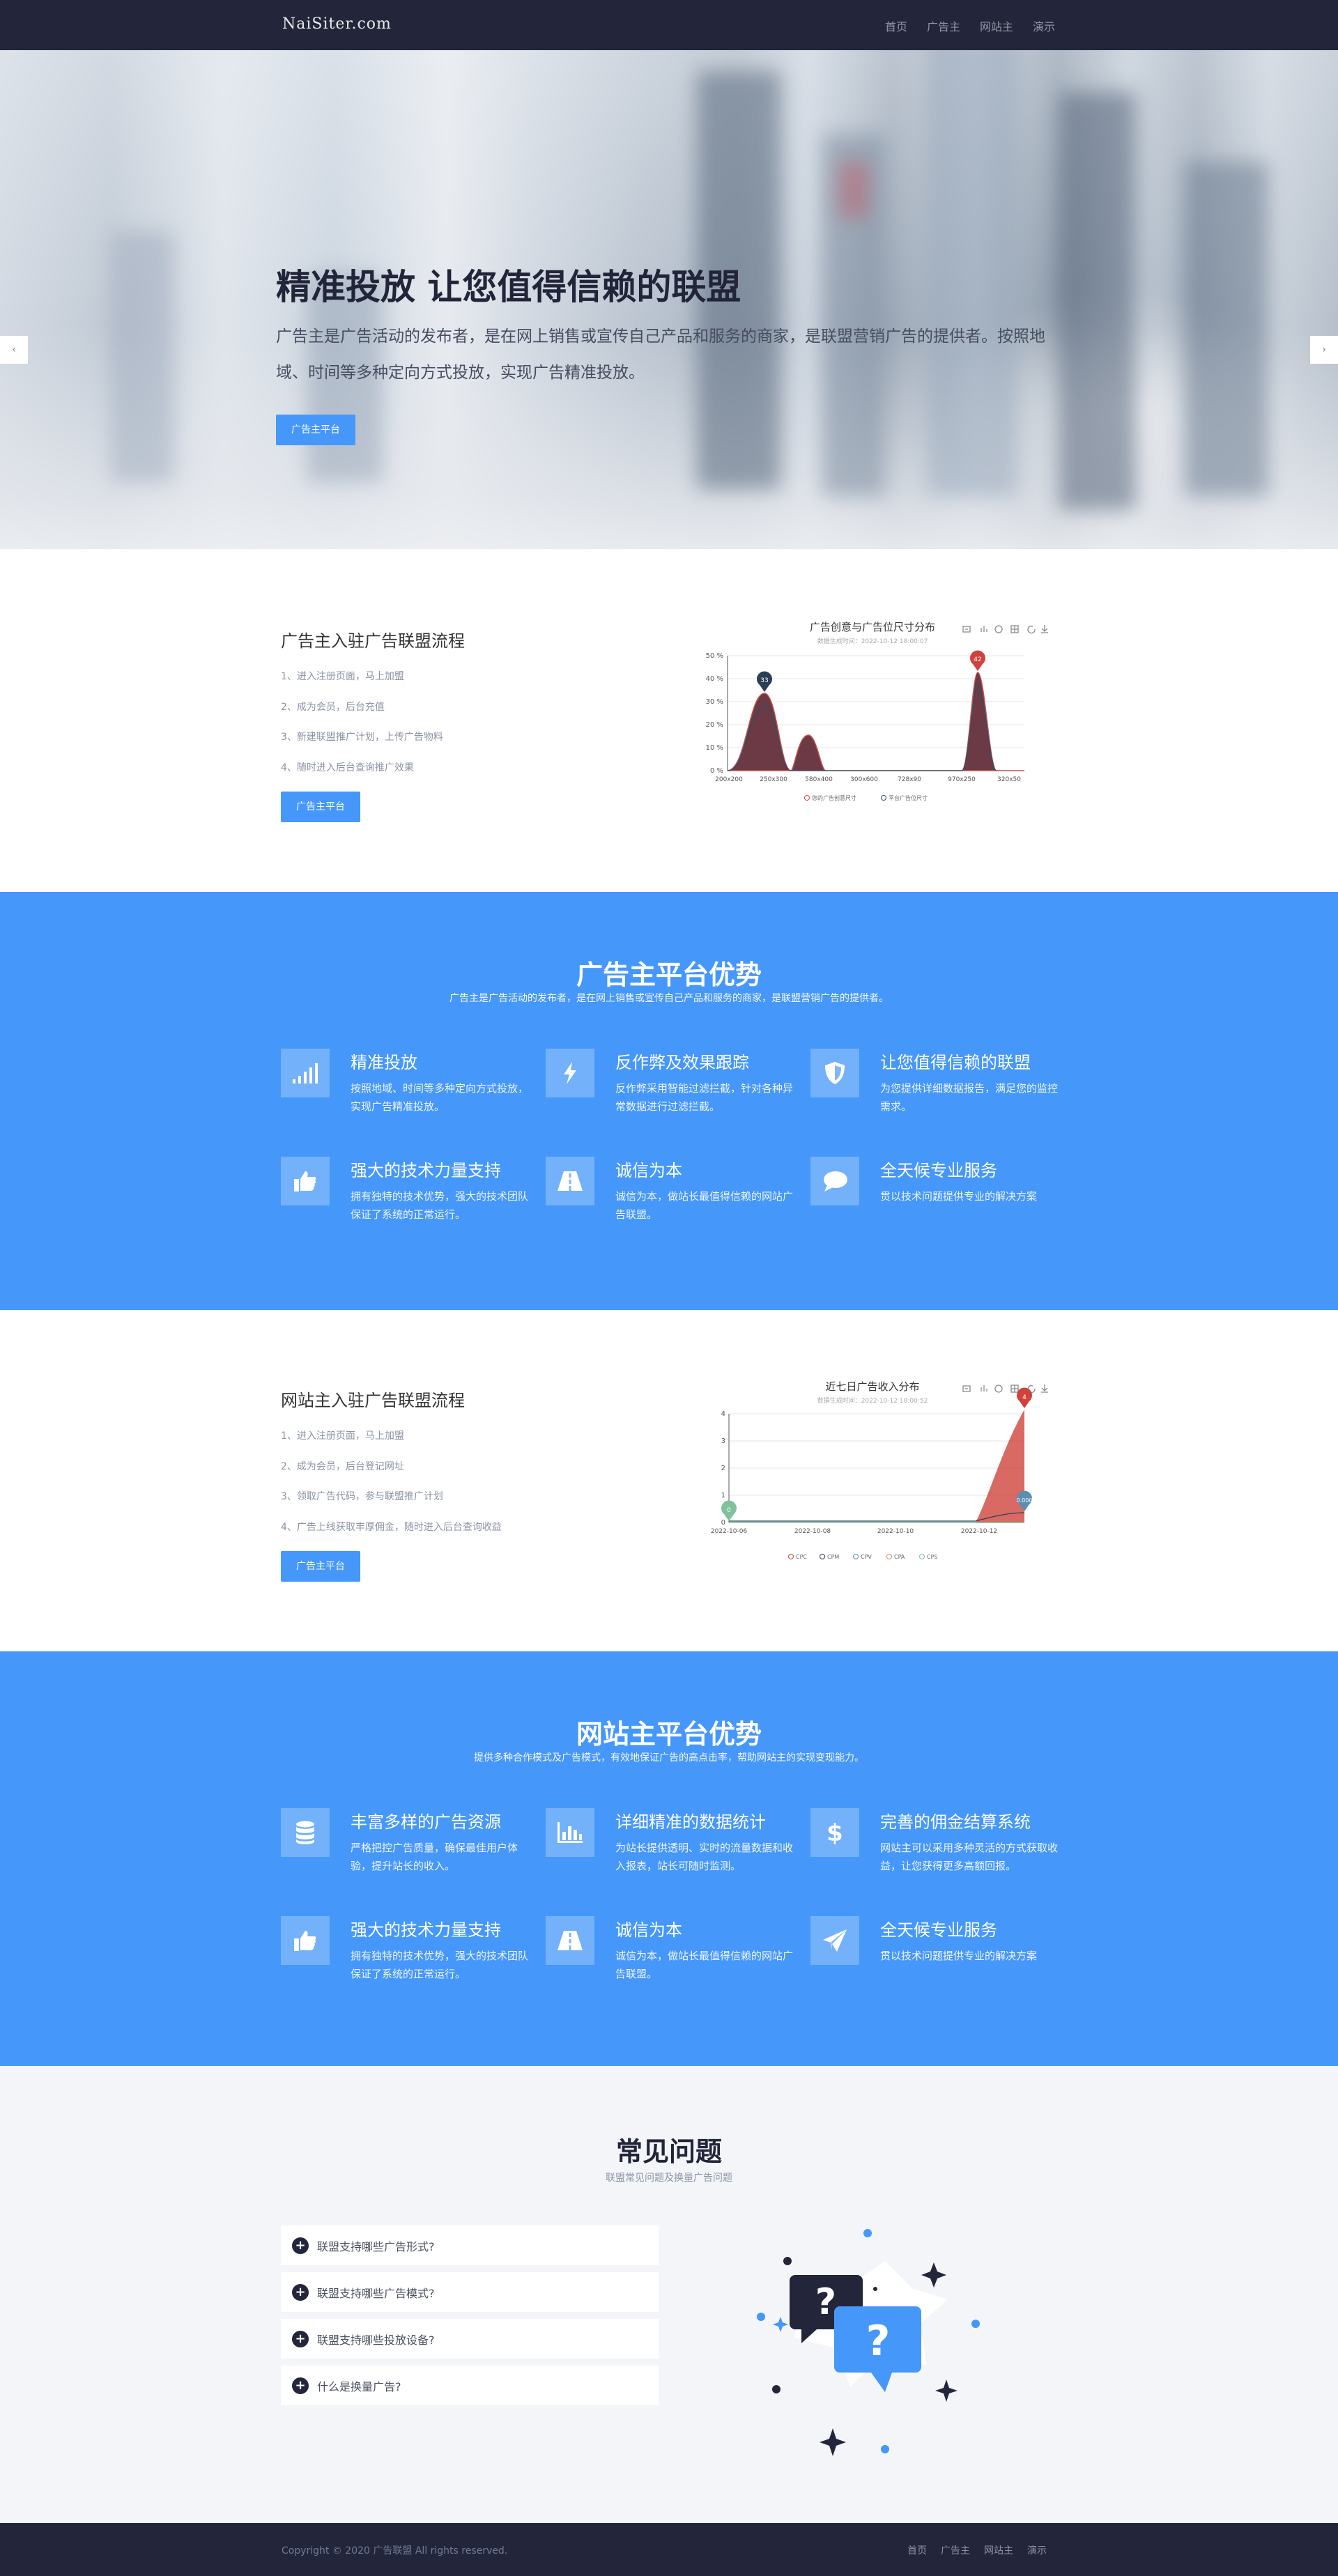  What do you see at coordinates (899, 1557) in the screenshot?
I see `legend-item: CPA` at bounding box center [899, 1557].